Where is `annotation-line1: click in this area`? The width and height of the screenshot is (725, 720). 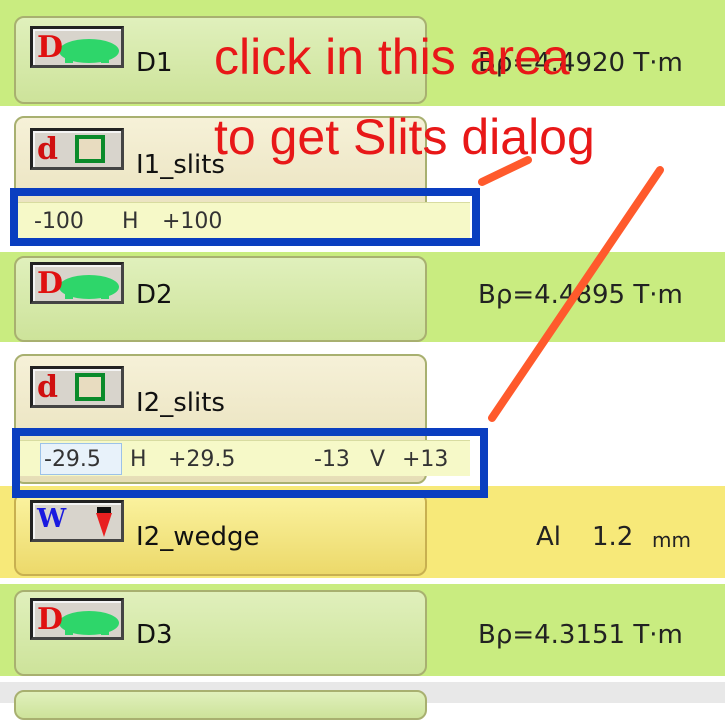
annotation-line1: click in this area is located at coordinates (392, 57).